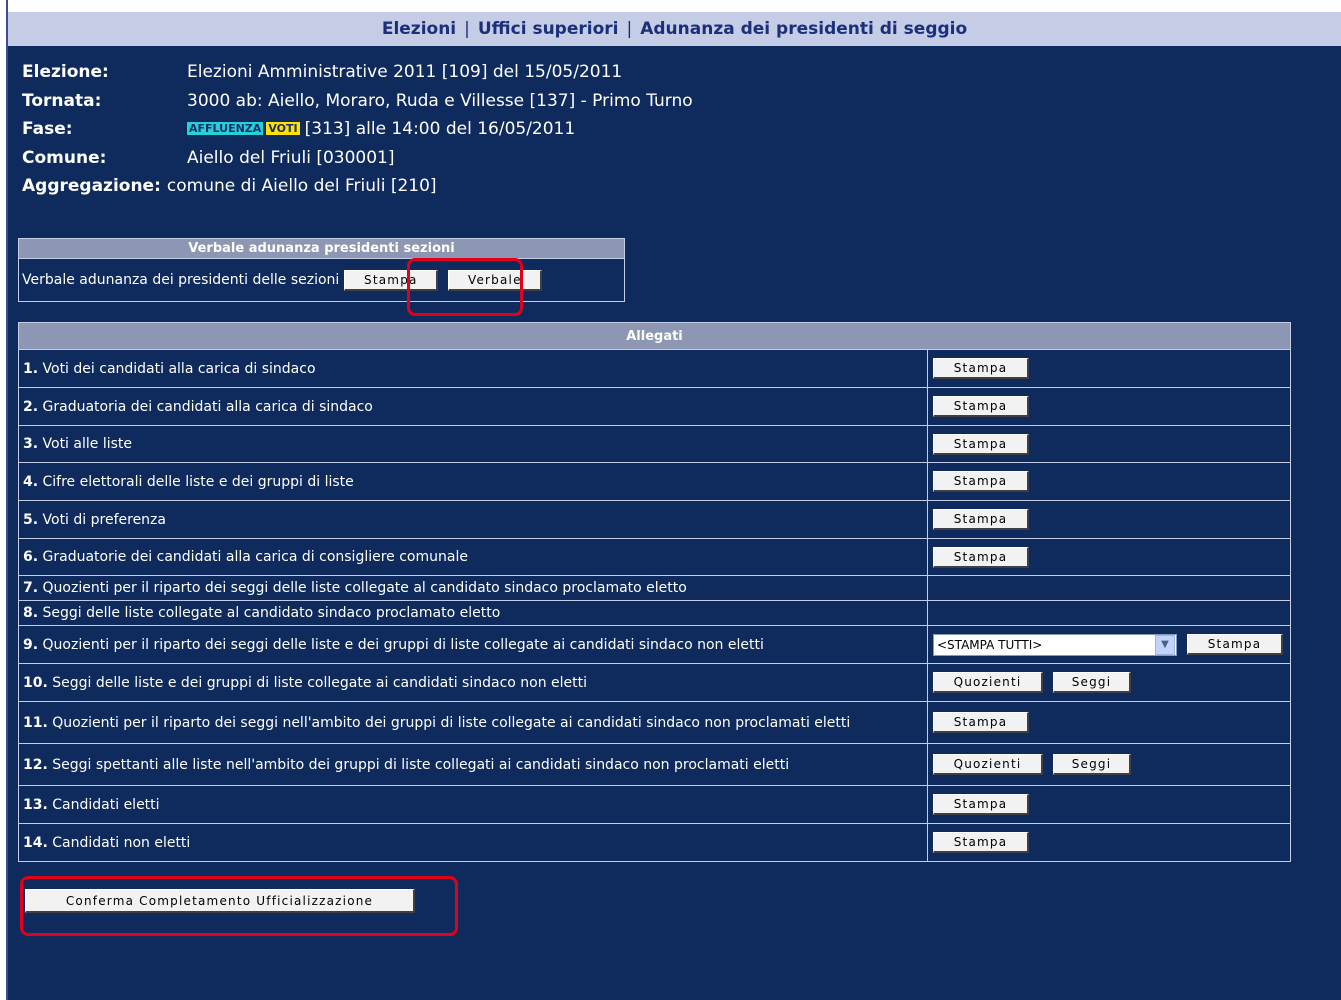 This screenshot has width=1341, height=1000. What do you see at coordinates (548, 29) in the screenshot?
I see `breadcrumb-uffici-superiori: Uffici superiori` at bounding box center [548, 29].